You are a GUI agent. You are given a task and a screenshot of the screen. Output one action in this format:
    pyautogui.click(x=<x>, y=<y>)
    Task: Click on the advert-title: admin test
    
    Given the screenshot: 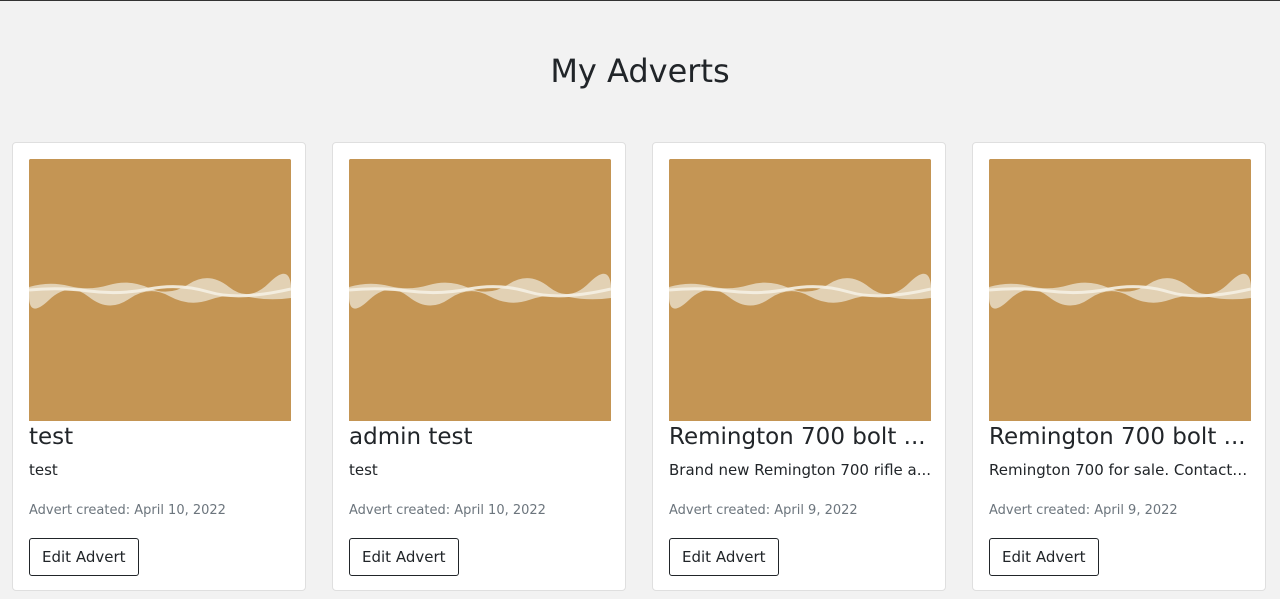 What is the action you would take?
    pyautogui.click(x=411, y=437)
    